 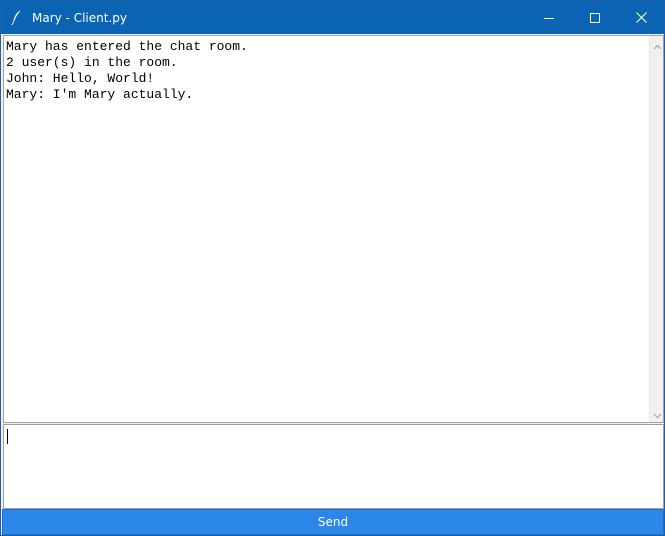 I want to click on chat-message: 2 user(s) in the room., so click(x=92, y=62).